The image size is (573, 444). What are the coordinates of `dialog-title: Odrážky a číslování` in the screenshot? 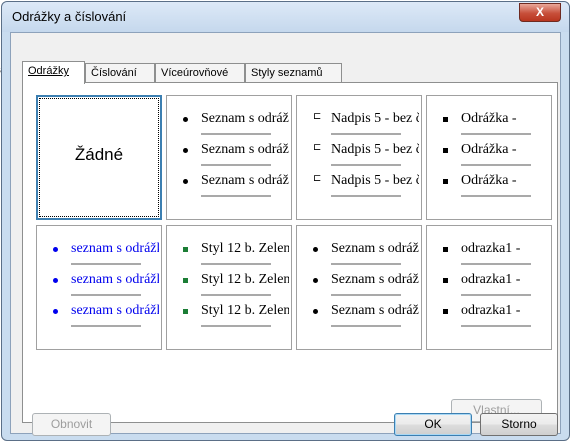 It's located at (69, 16).